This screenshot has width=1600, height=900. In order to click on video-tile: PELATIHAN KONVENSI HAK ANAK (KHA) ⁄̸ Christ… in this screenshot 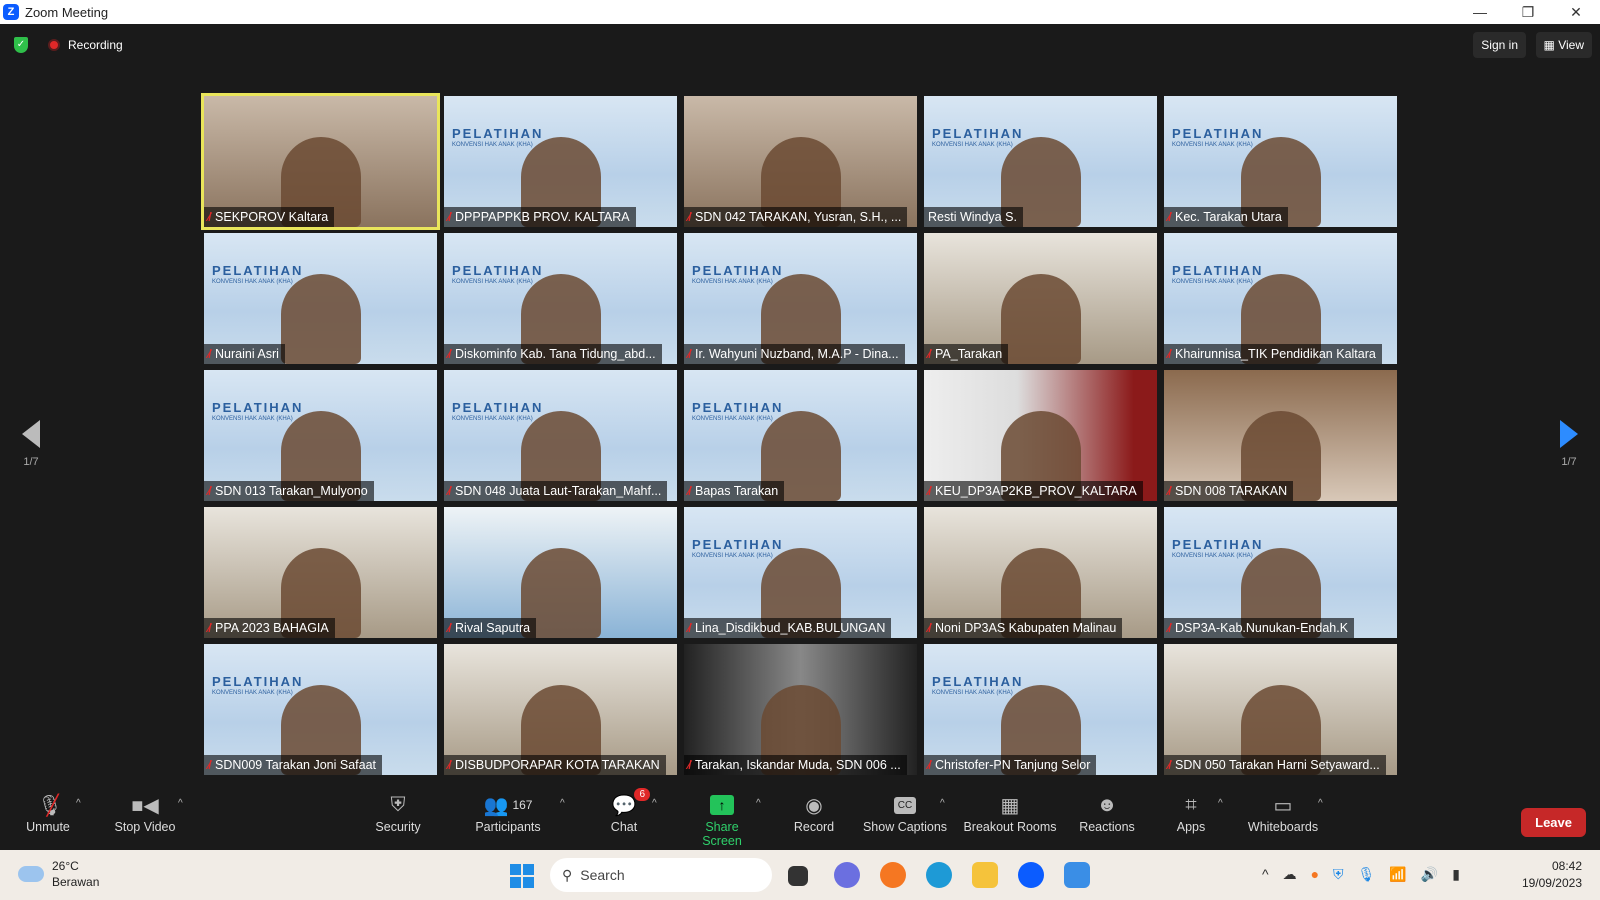, I will do `click(1040, 709)`.